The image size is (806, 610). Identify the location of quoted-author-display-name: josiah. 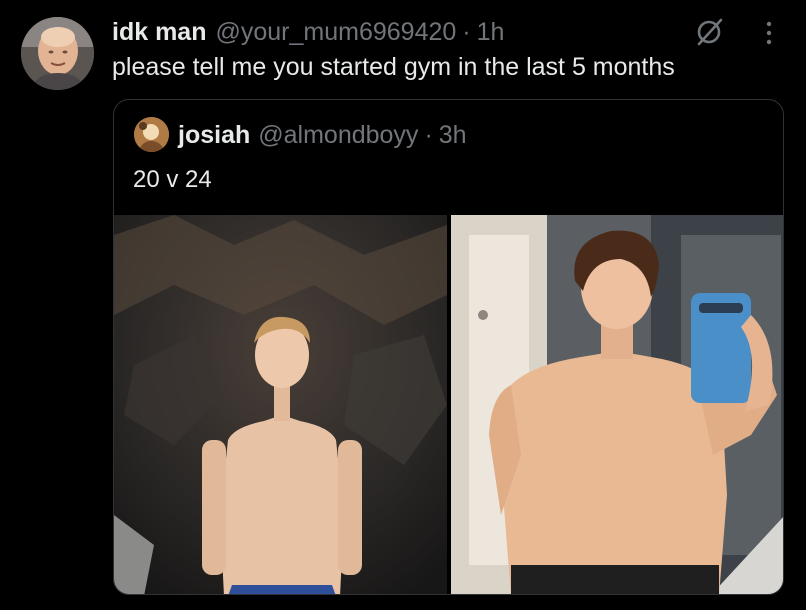
(214, 135).